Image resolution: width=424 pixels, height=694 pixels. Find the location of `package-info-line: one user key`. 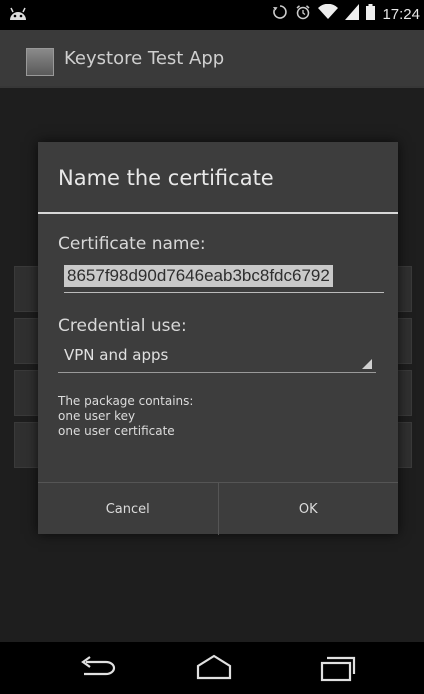

package-info-line: one user key is located at coordinates (97, 416).